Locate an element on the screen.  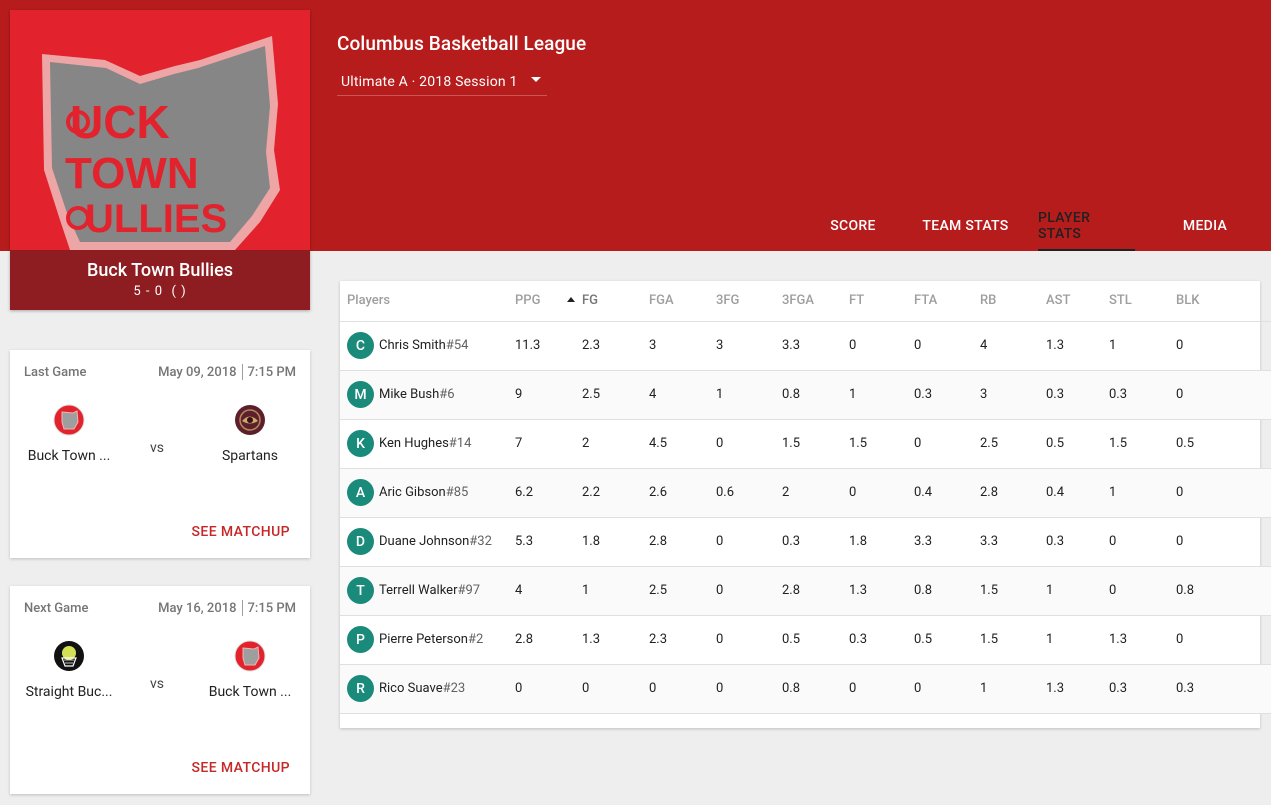
column-header-3fg: 3FG is located at coordinates (749, 301).